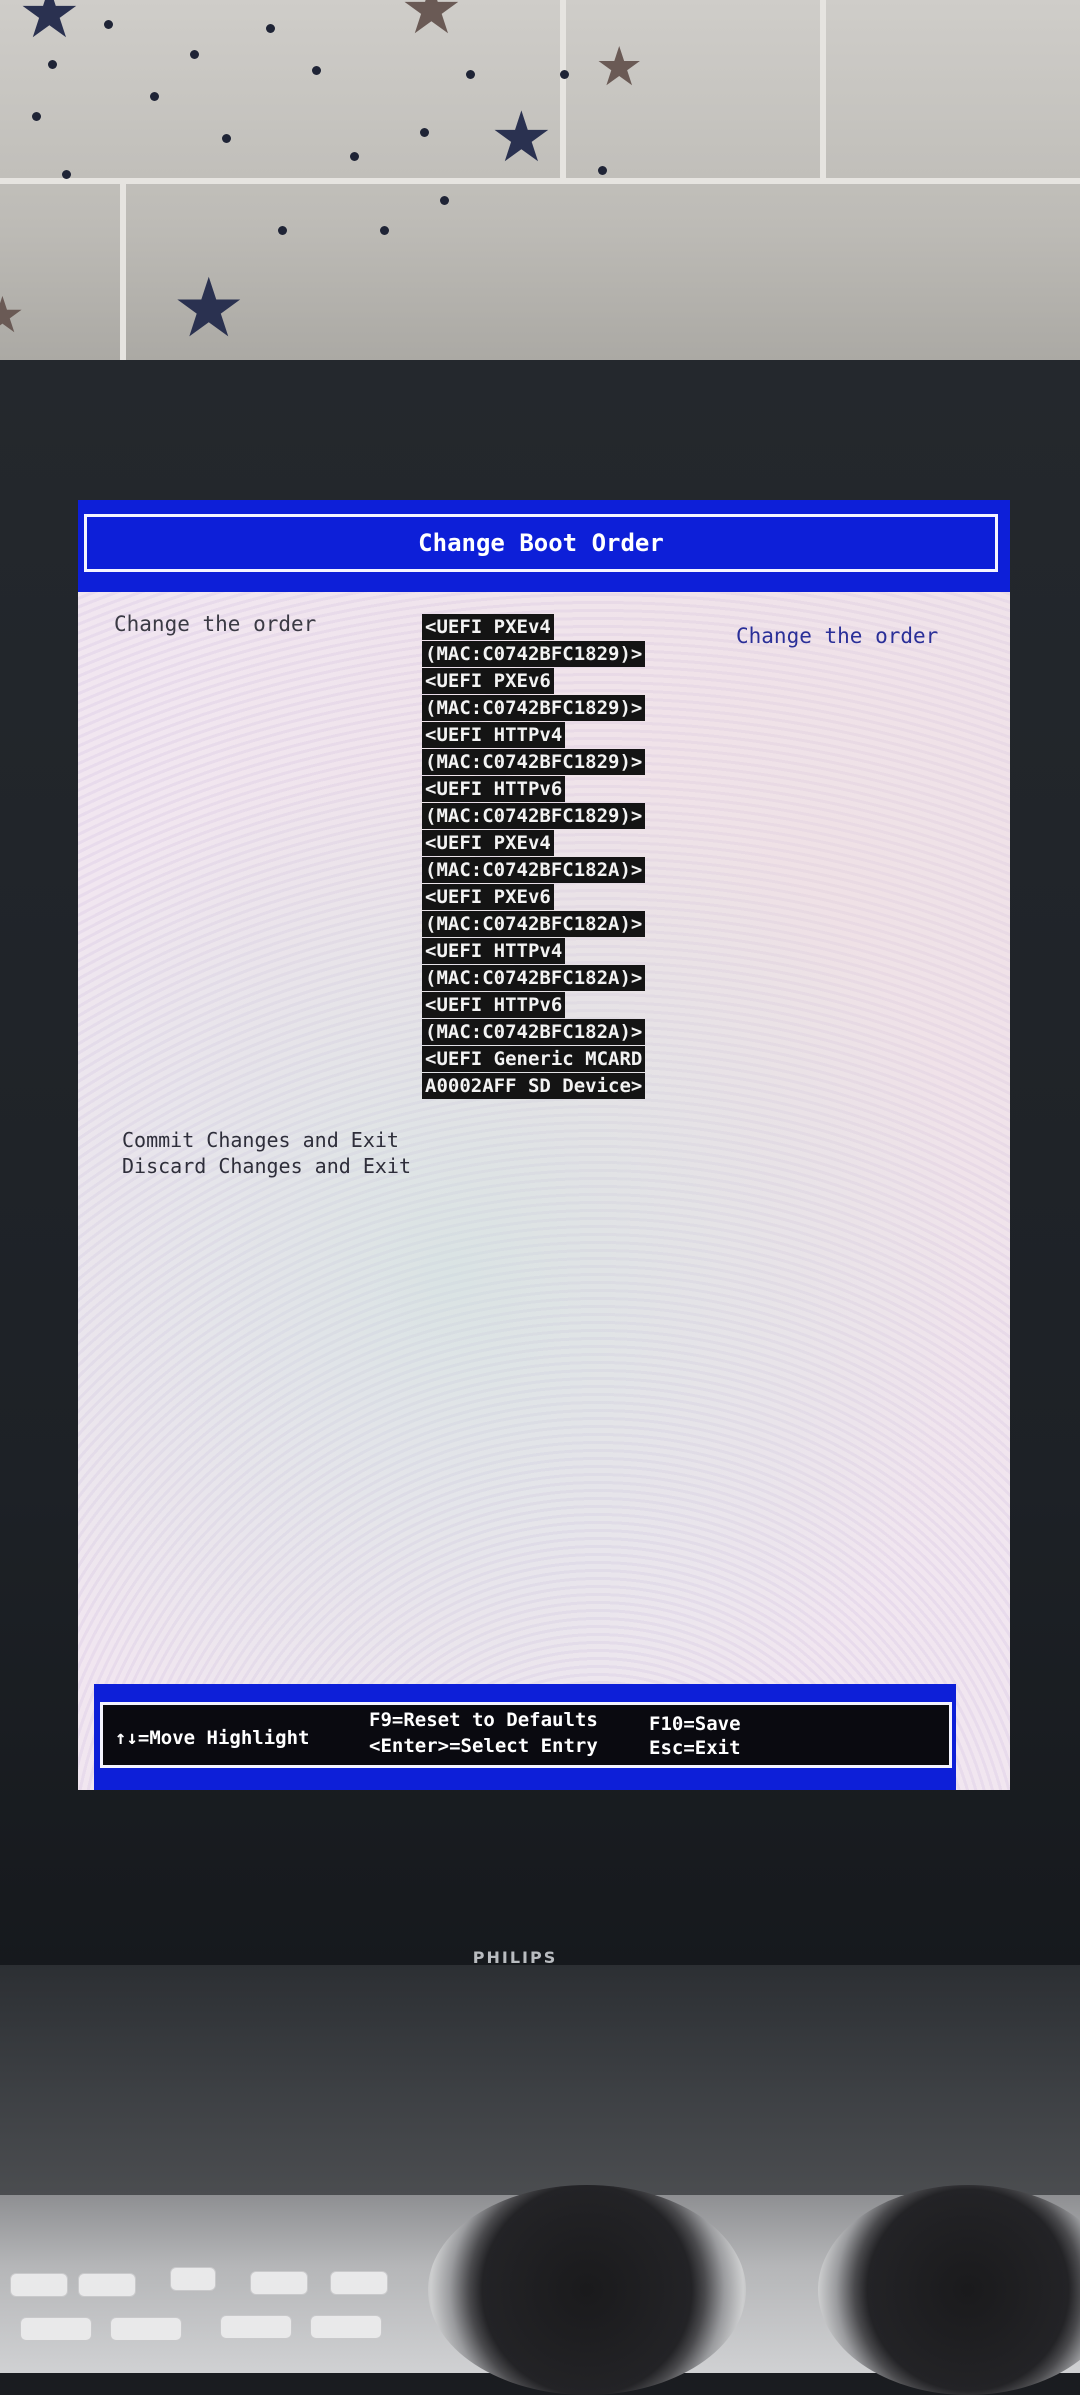 Image resolution: width=1080 pixels, height=2395 pixels. What do you see at coordinates (266, 1166) in the screenshot?
I see `discard-changes-option: Discard Changes and Exit` at bounding box center [266, 1166].